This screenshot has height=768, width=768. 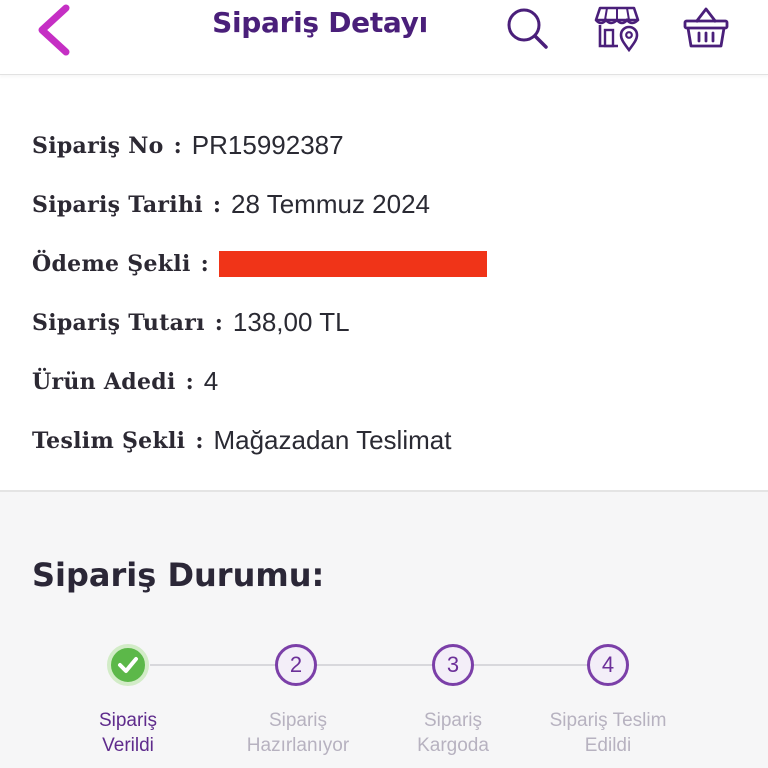 I want to click on basket-icon, so click(x=706, y=27).